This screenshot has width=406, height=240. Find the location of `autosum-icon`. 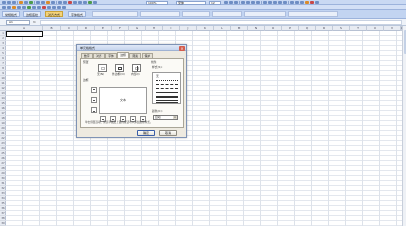

autosum-icon is located at coordinates (75, 2).